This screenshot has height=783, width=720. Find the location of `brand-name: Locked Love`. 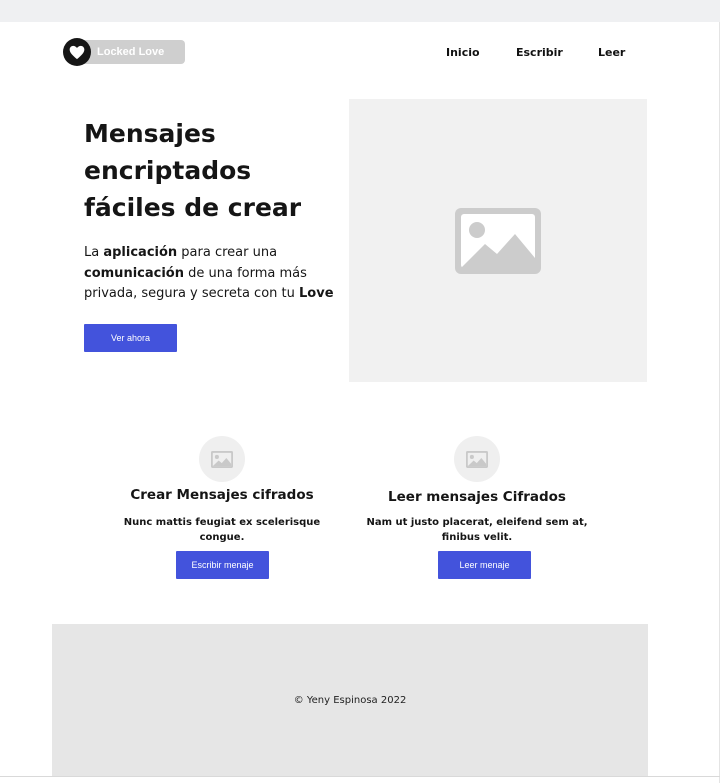

brand-name: Locked Love is located at coordinates (131, 52).